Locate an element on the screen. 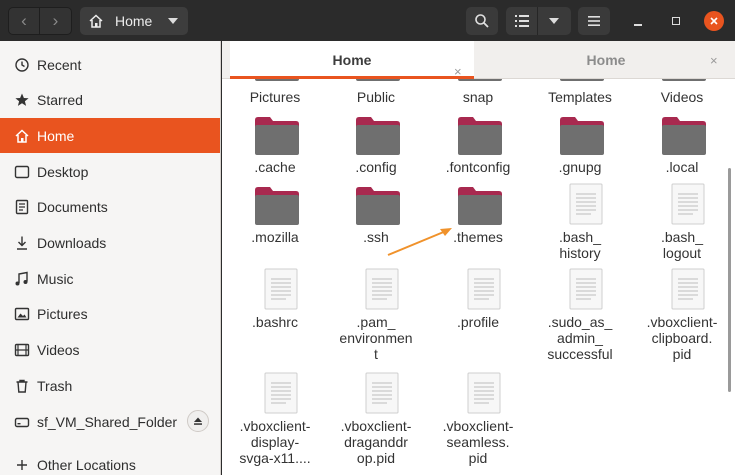 This screenshot has height=475, width=735. vertical-scrollbar is located at coordinates (729, 280).